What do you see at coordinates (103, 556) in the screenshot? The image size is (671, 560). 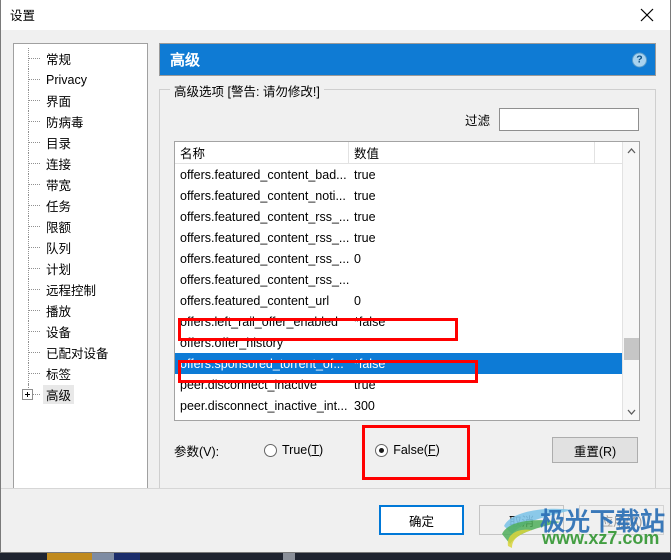 I see `taskbar-item-b` at bounding box center [103, 556].